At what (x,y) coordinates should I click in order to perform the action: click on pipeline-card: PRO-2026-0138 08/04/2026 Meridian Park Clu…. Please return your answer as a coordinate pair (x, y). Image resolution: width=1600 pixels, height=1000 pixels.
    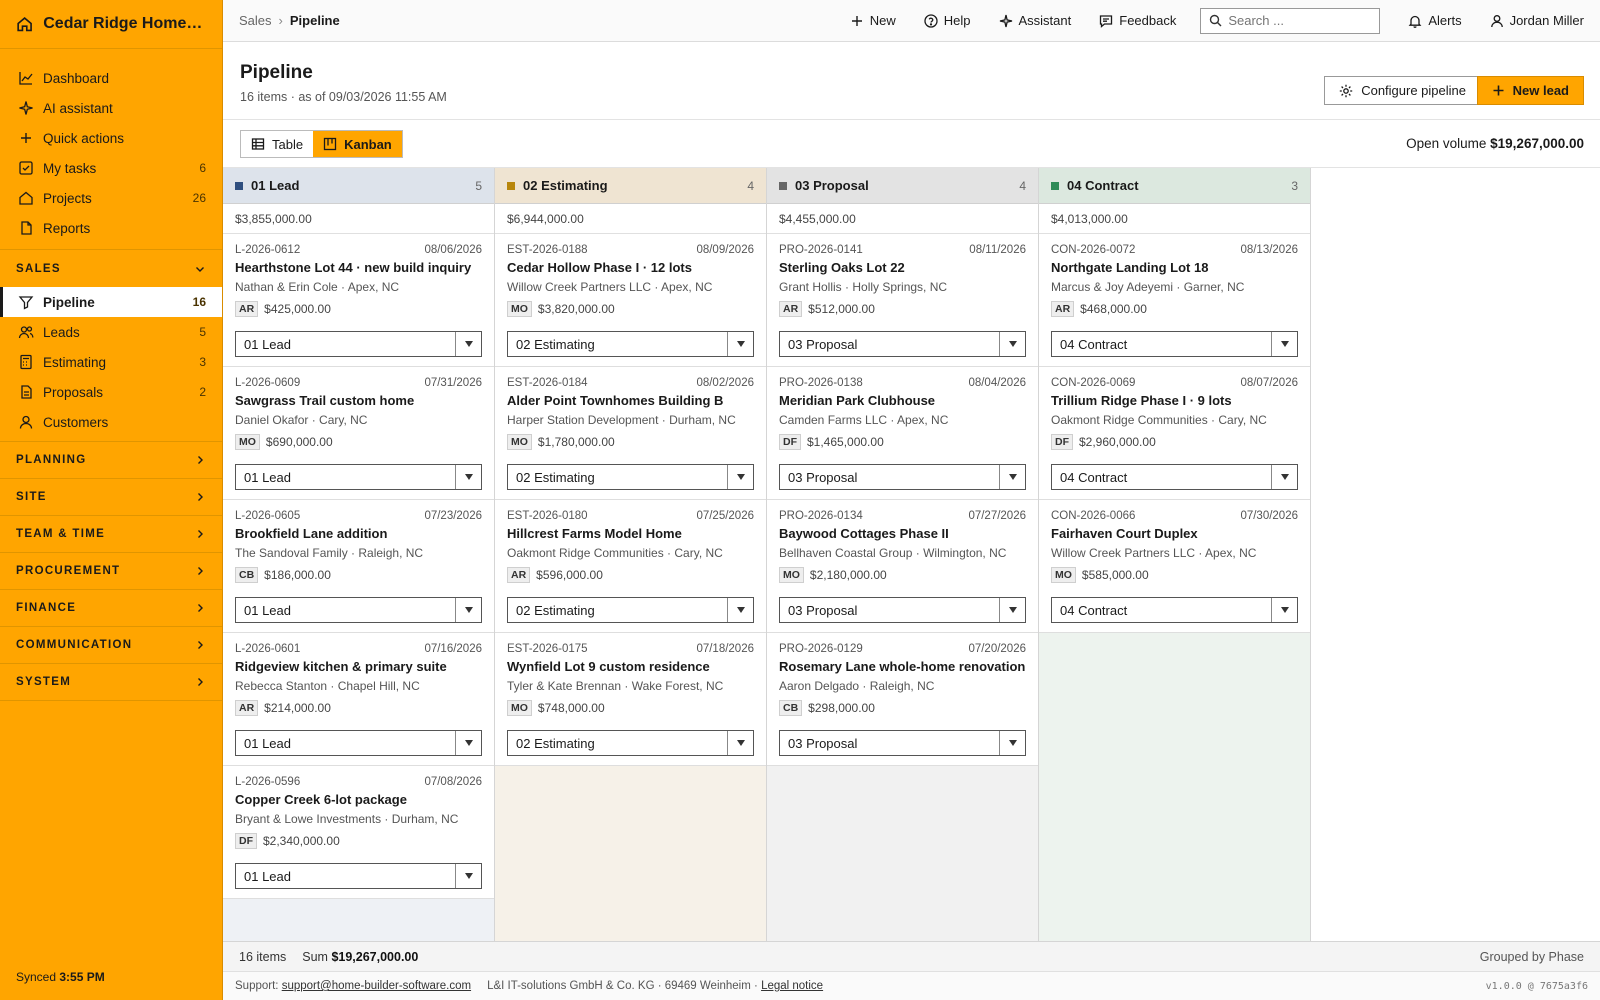
    Looking at the image, I should click on (902, 433).